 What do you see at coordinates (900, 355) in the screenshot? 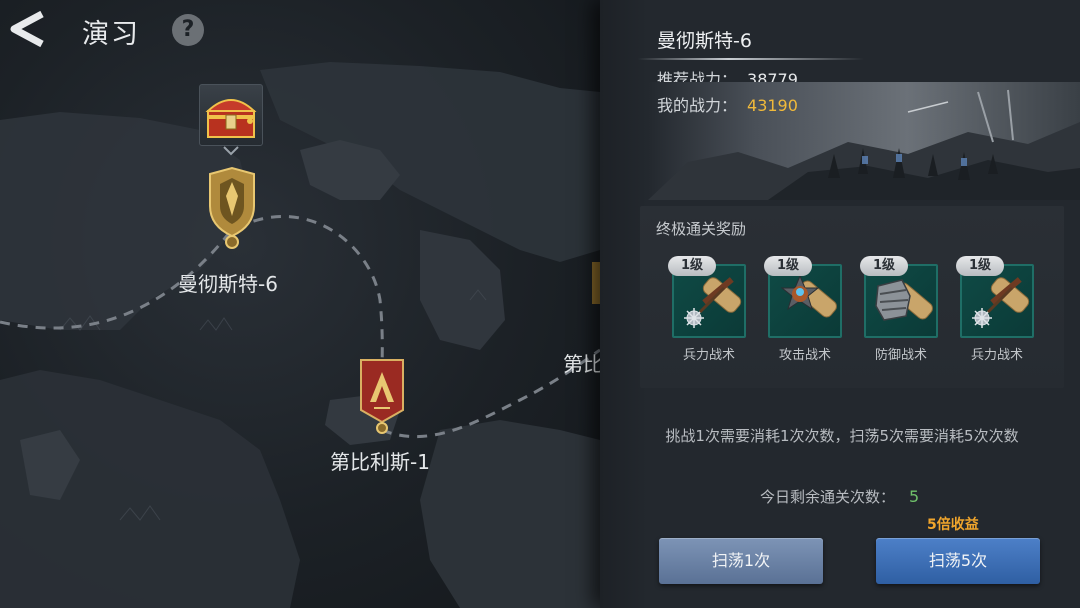
I see `reward-name: 防御战术` at bounding box center [900, 355].